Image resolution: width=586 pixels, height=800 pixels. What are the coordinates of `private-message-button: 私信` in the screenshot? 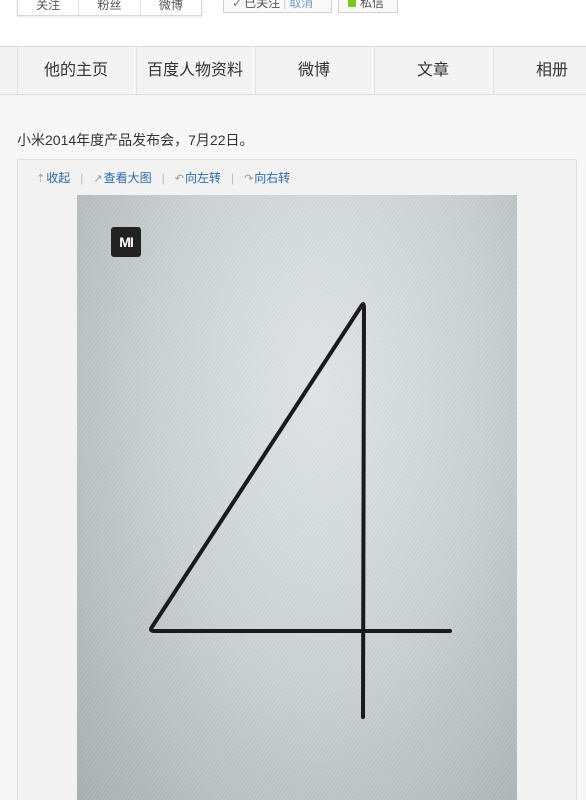 It's located at (368, 6).